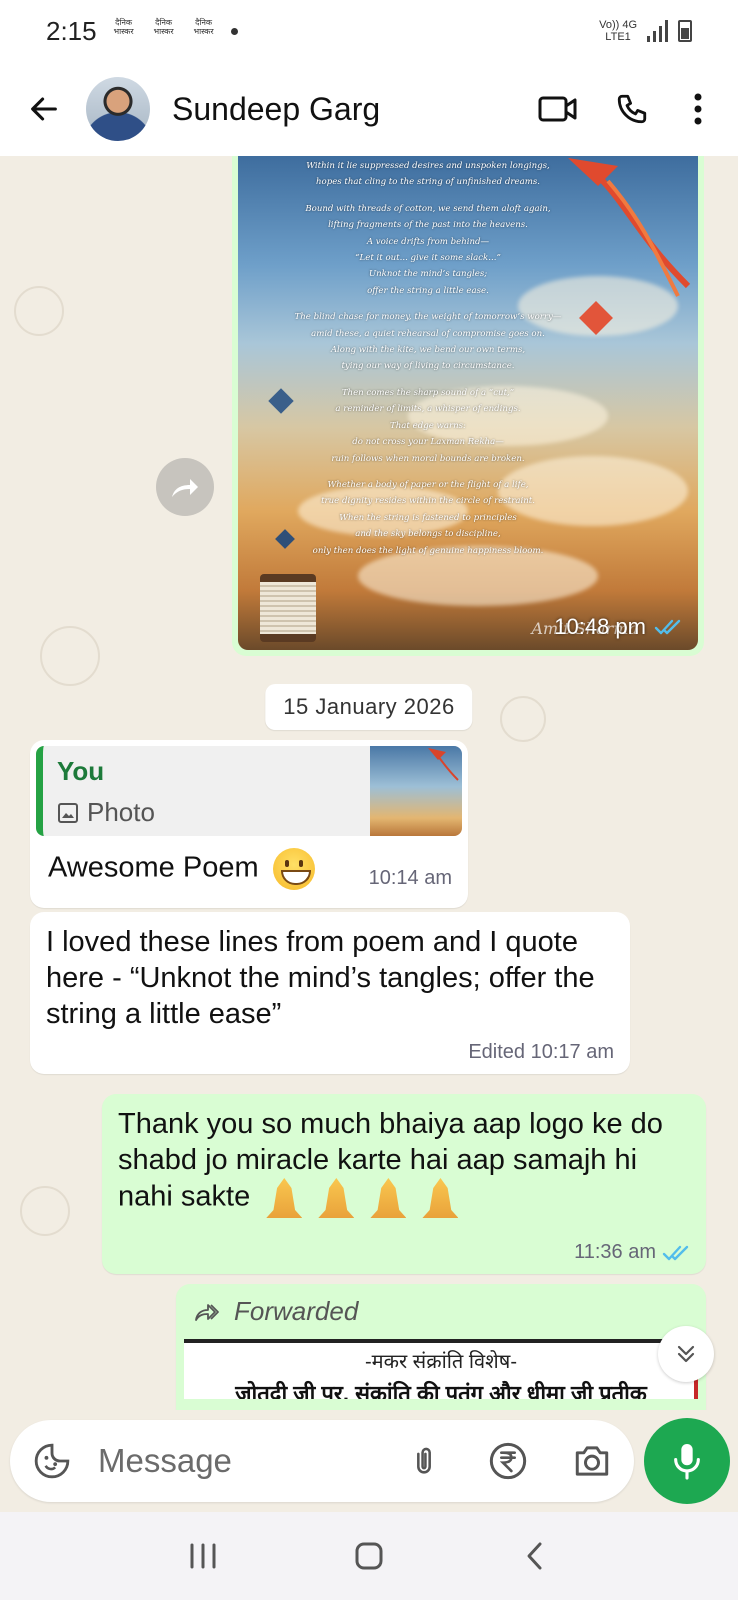  Describe the element at coordinates (600, 626) in the screenshot. I see `message-time: 10:48 pm` at that location.